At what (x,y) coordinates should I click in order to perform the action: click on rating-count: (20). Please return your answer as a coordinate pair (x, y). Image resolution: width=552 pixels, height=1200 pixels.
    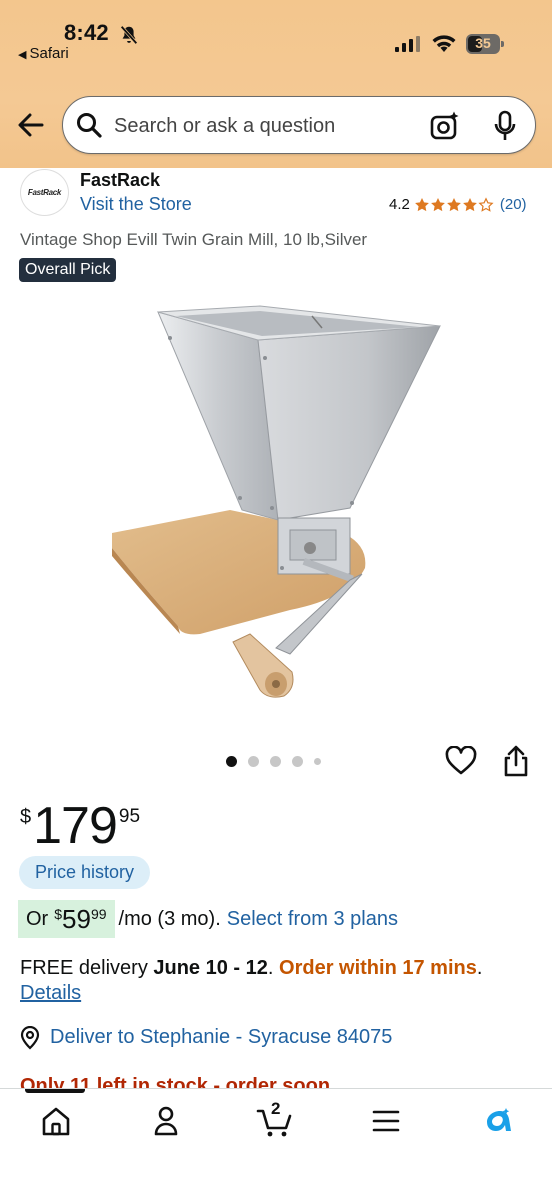
    Looking at the image, I should click on (513, 204).